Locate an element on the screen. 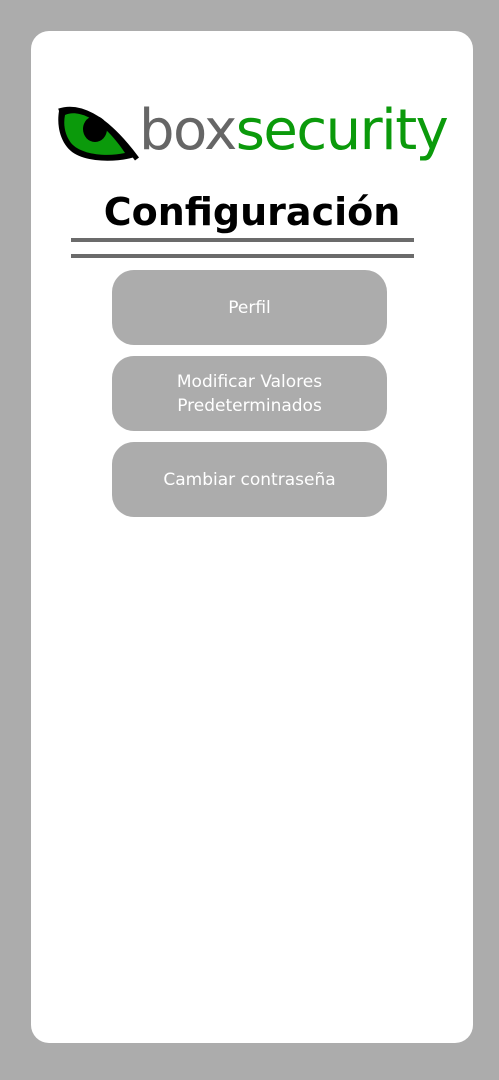 This screenshot has height=1080, width=499. title-divider-bottom is located at coordinates (242, 256).